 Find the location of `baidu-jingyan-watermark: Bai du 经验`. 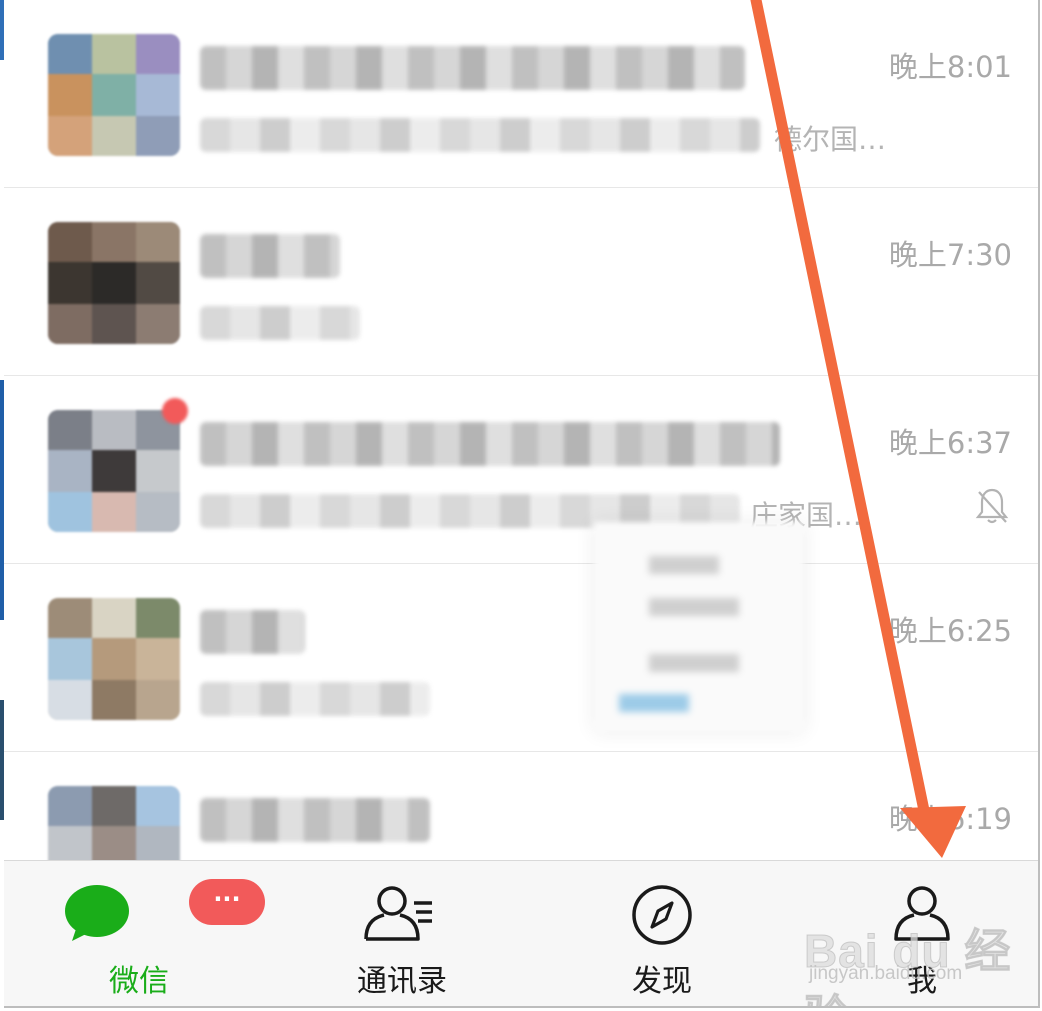

baidu-jingyan-watermark: Bai du 经验 is located at coordinates (908, 966).